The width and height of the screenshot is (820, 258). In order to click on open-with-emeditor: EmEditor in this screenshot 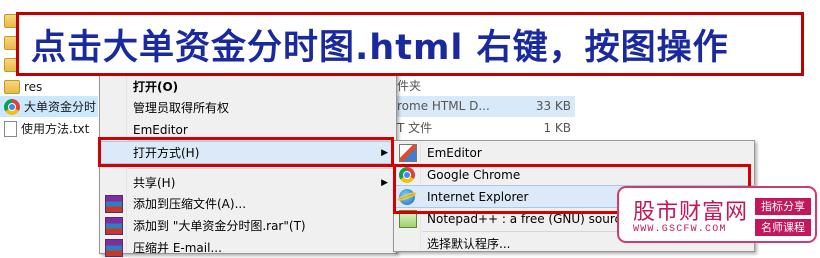, I will do `click(574, 152)`.